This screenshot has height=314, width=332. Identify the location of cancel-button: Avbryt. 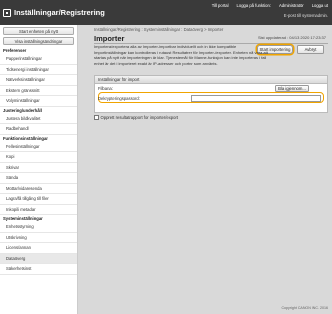
(310, 49).